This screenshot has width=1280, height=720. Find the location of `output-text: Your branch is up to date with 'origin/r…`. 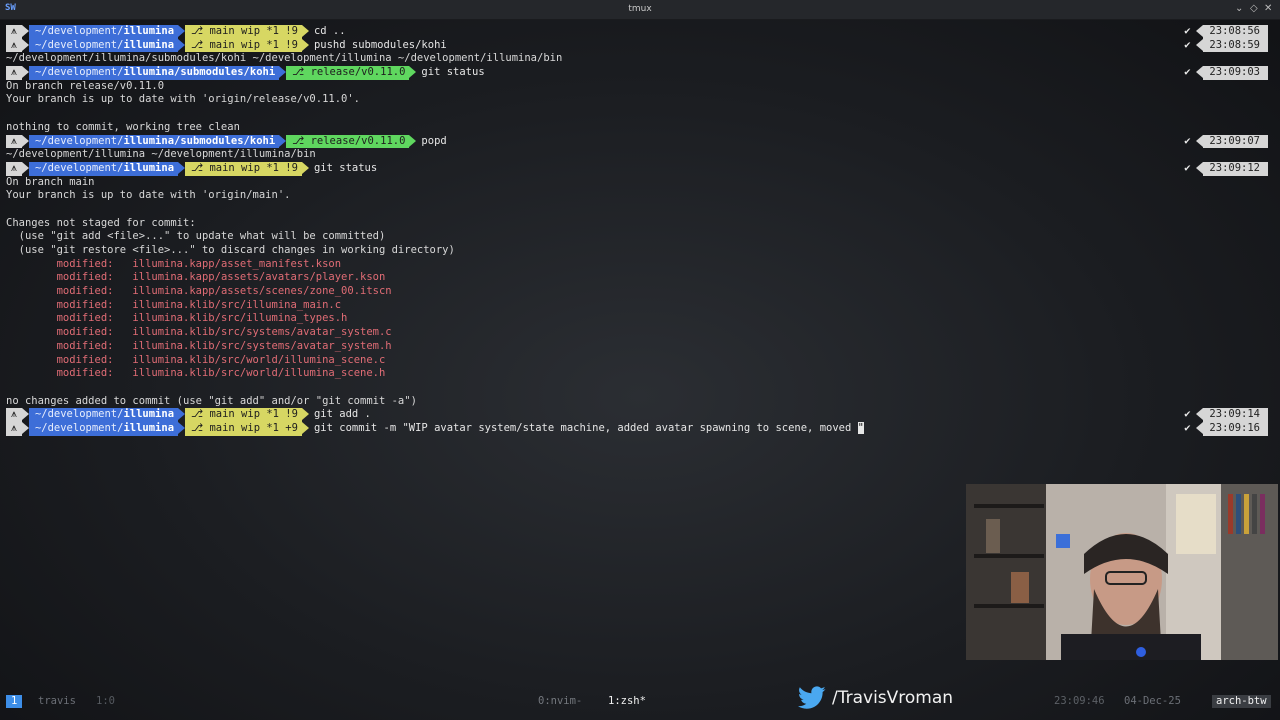

output-text: Your branch is up to date with 'origin/r… is located at coordinates (183, 99).